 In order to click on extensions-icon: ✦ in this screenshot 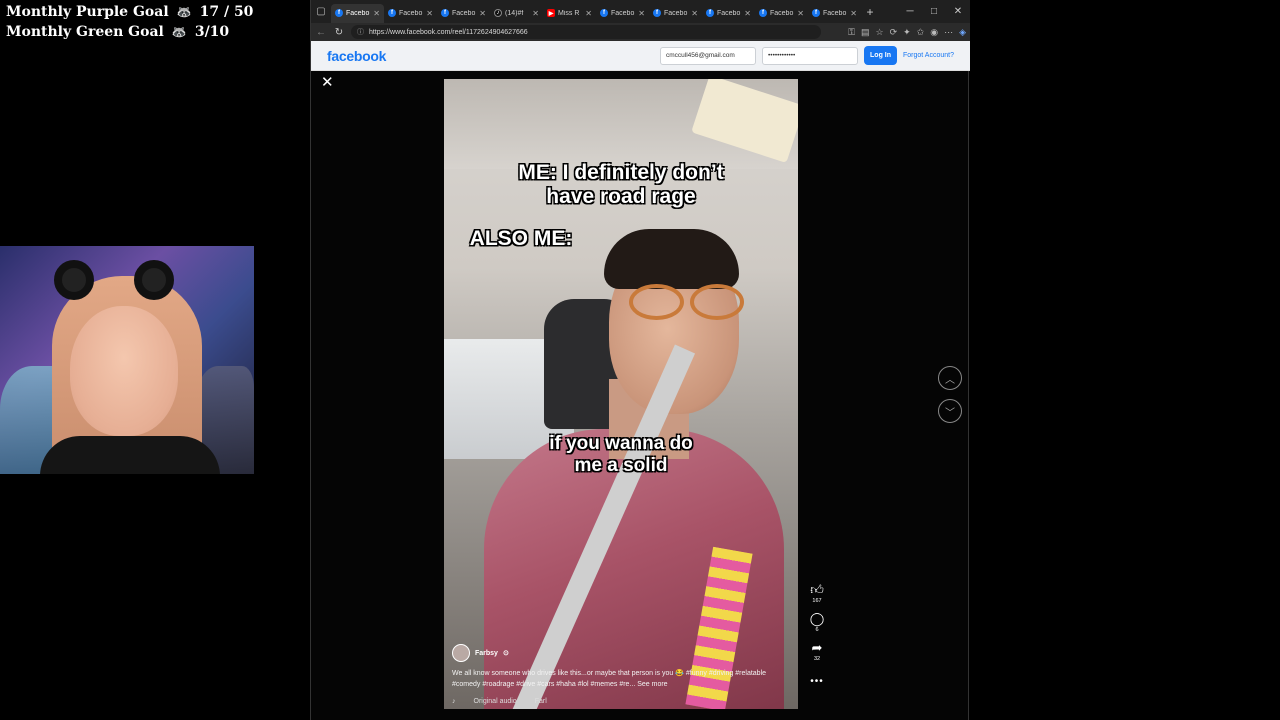, I will do `click(907, 32)`.